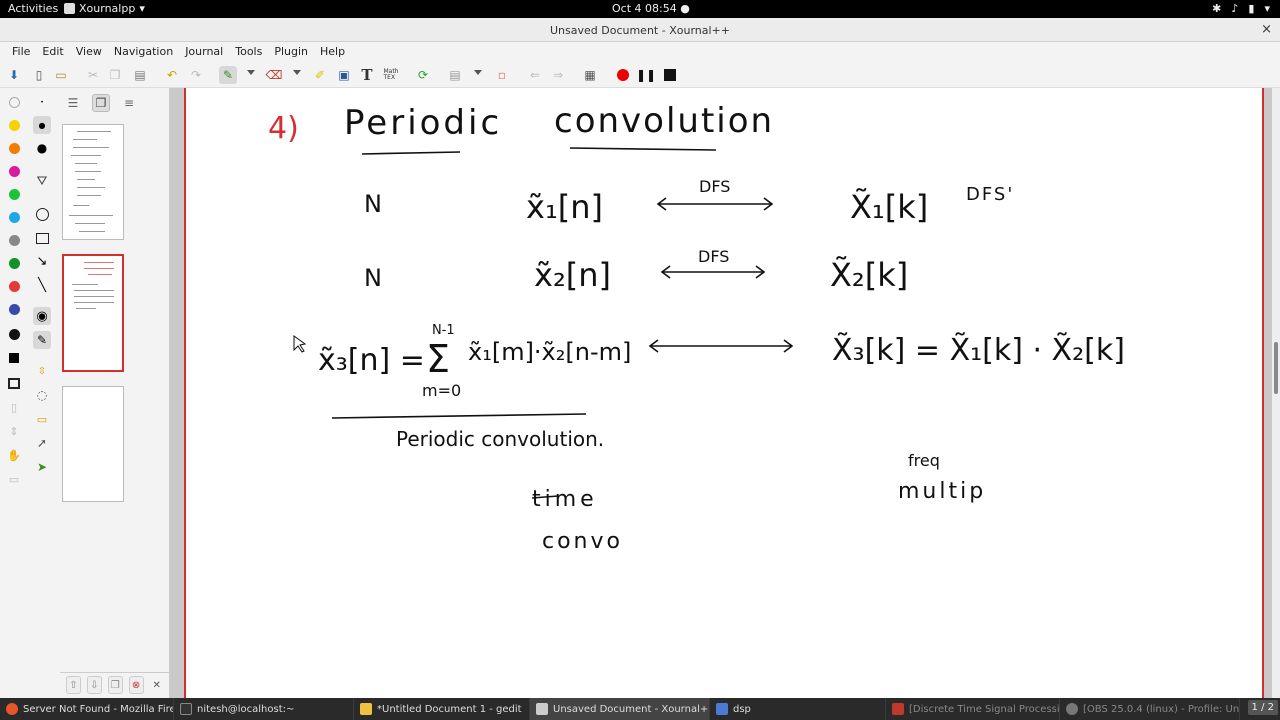  I want to click on paste-icon: ▤, so click(140, 75).